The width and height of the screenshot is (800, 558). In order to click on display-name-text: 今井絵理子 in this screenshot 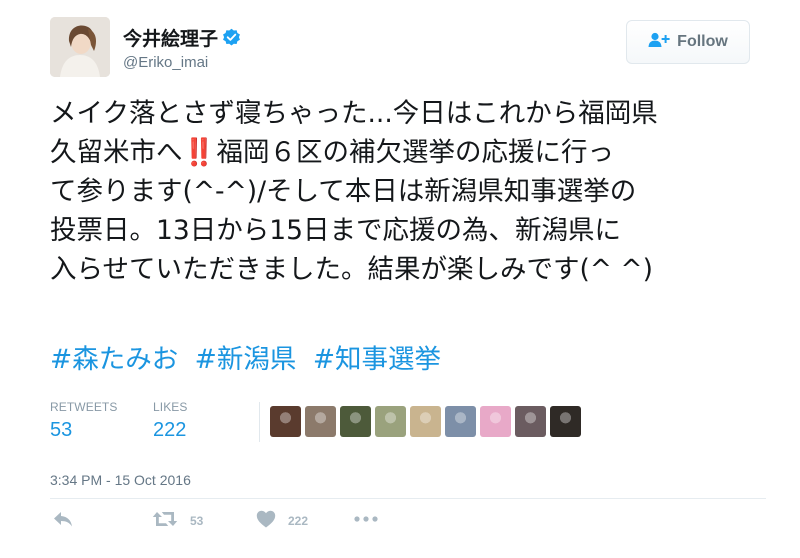, I will do `click(170, 39)`.